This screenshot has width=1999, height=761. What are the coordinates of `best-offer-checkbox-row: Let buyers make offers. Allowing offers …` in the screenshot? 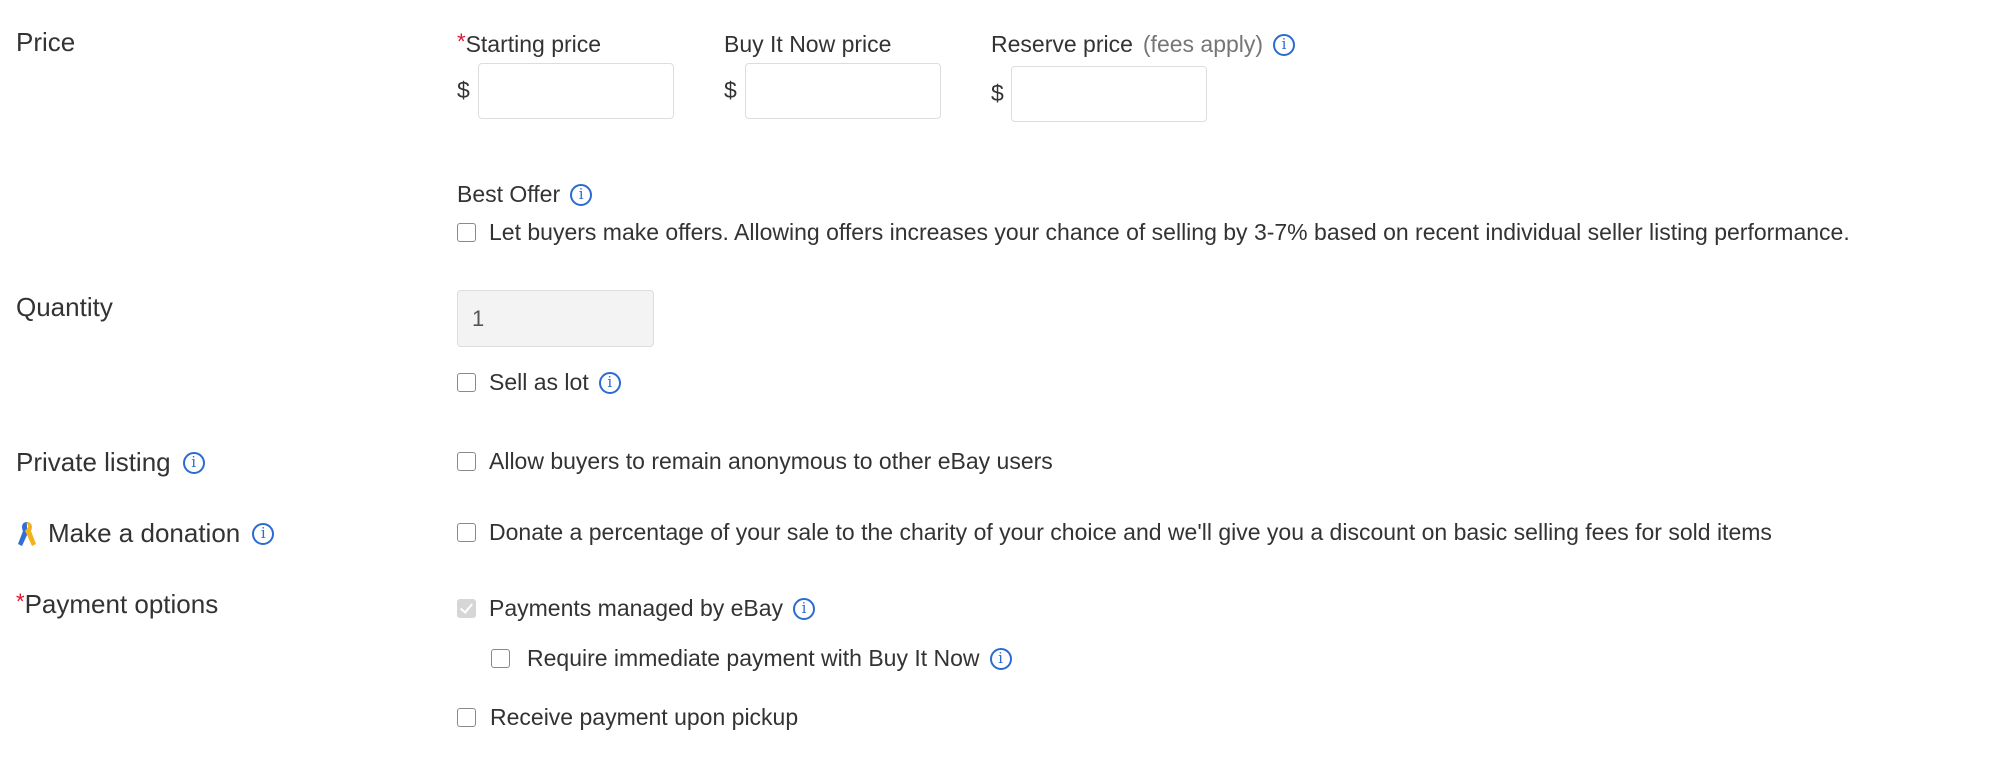 It's located at (1153, 232).